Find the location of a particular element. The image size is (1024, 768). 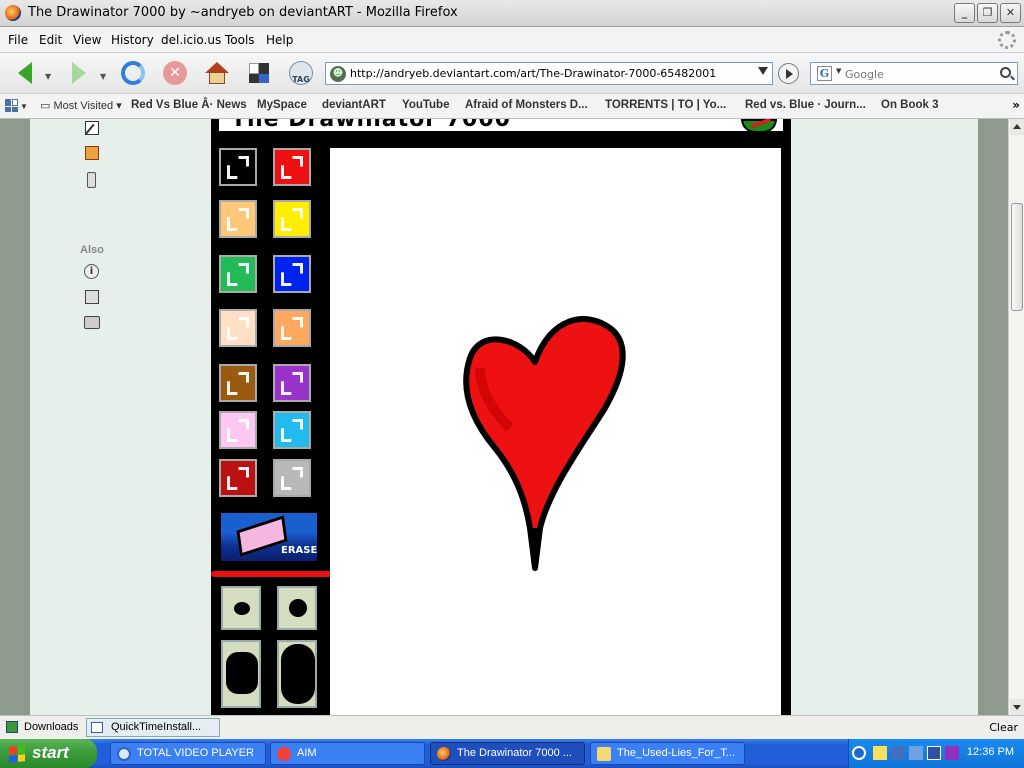

downloads-link: Downloads is located at coordinates (51, 727).